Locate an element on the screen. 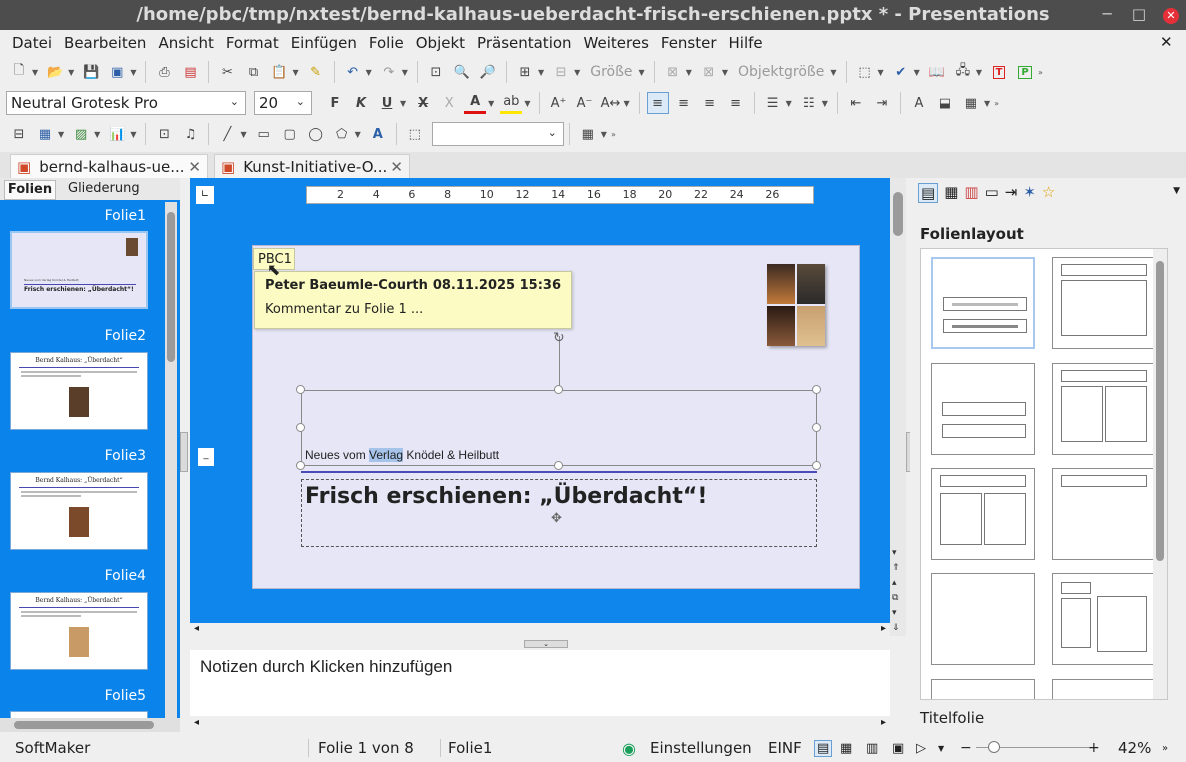  char-spacing-icon: A↔ is located at coordinates (610, 103).